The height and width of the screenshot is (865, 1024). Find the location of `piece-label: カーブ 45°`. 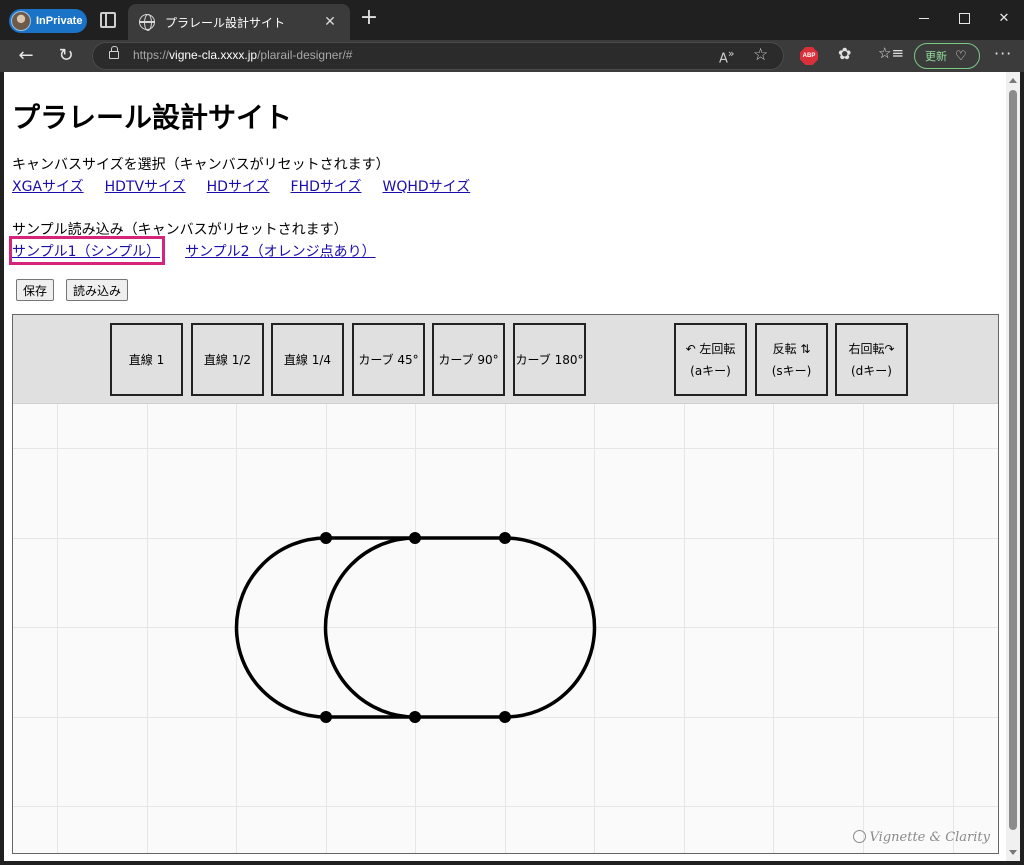

piece-label: カーブ 45° is located at coordinates (388, 359).